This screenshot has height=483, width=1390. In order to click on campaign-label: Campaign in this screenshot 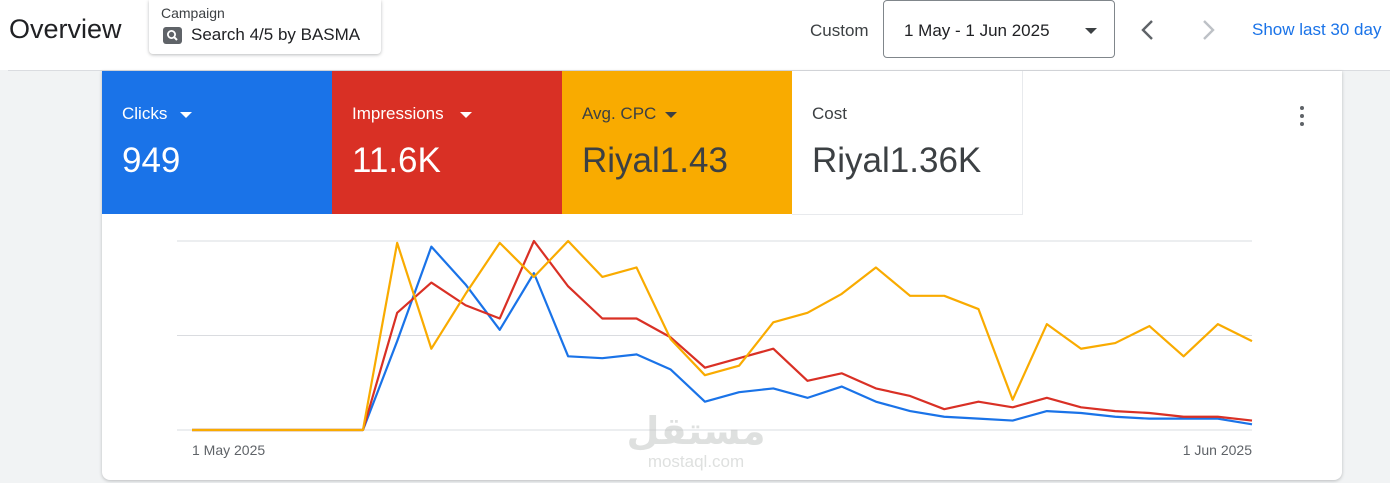, I will do `click(193, 13)`.